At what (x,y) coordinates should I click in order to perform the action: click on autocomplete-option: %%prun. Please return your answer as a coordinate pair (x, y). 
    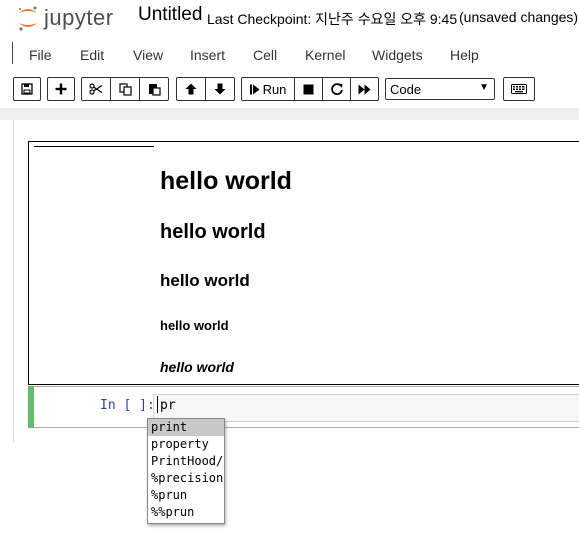
    Looking at the image, I should click on (186, 512).